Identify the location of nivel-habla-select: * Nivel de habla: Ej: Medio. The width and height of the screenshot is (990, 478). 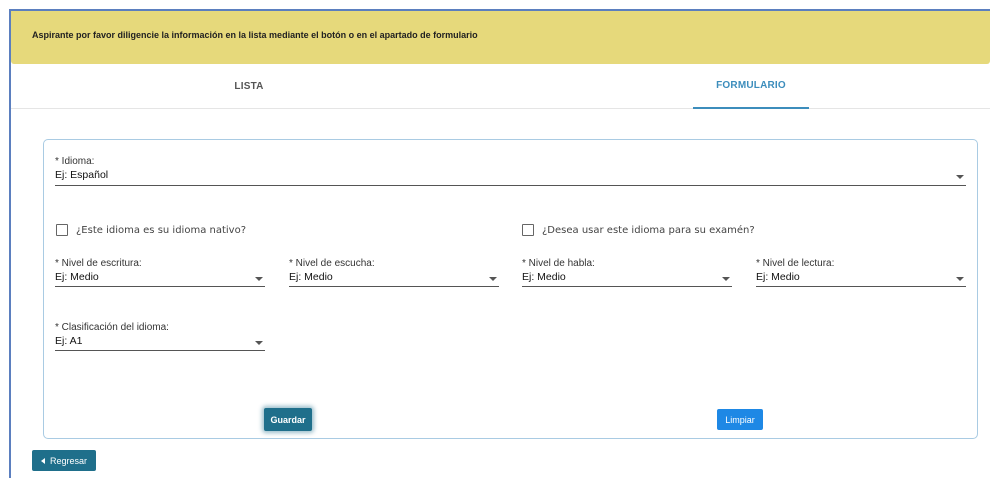
(627, 272).